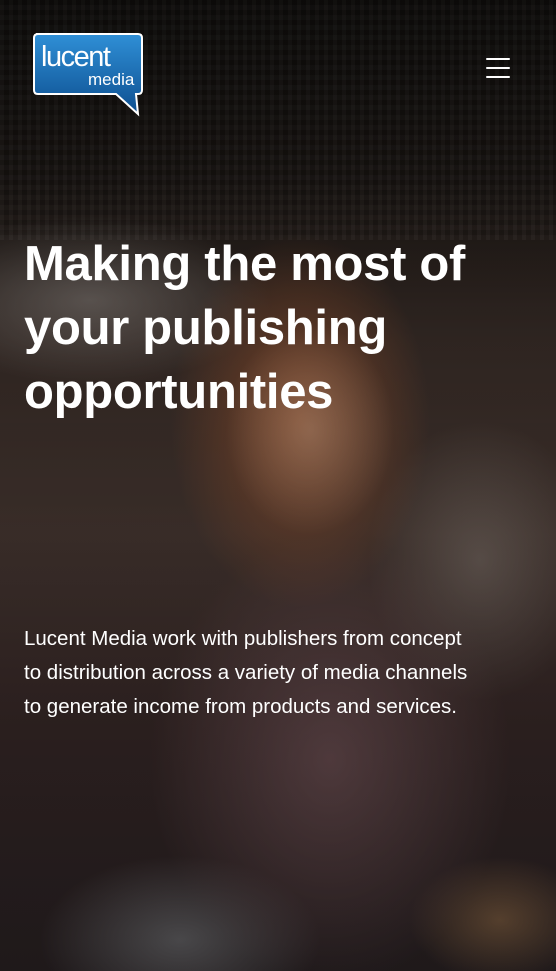  What do you see at coordinates (245, 264) in the screenshot?
I see `hero-headline-line: Making the most of` at bounding box center [245, 264].